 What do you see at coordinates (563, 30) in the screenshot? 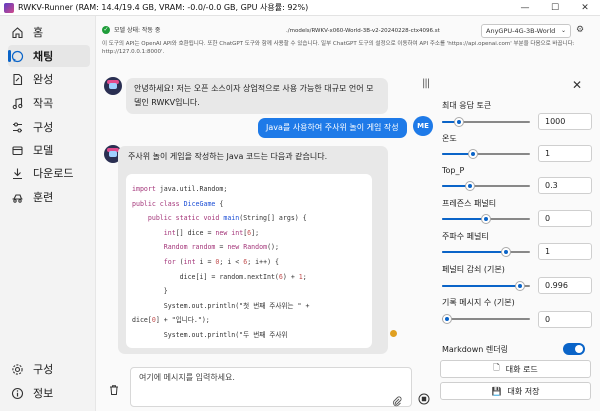
I see `chevron-down-icon: ⌄` at bounding box center [563, 30].